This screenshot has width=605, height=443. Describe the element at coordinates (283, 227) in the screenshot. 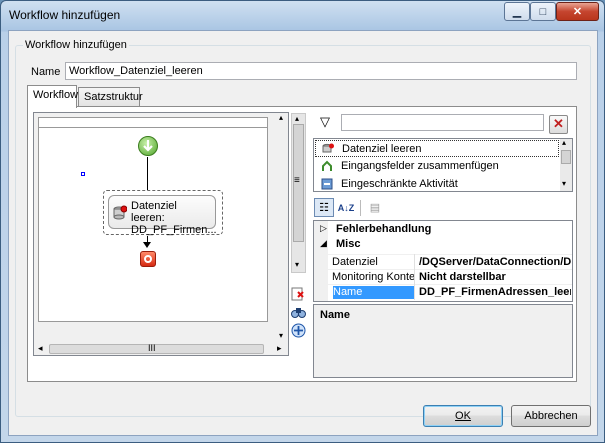

I see `designer-vscroll: ▴ ▾` at that location.